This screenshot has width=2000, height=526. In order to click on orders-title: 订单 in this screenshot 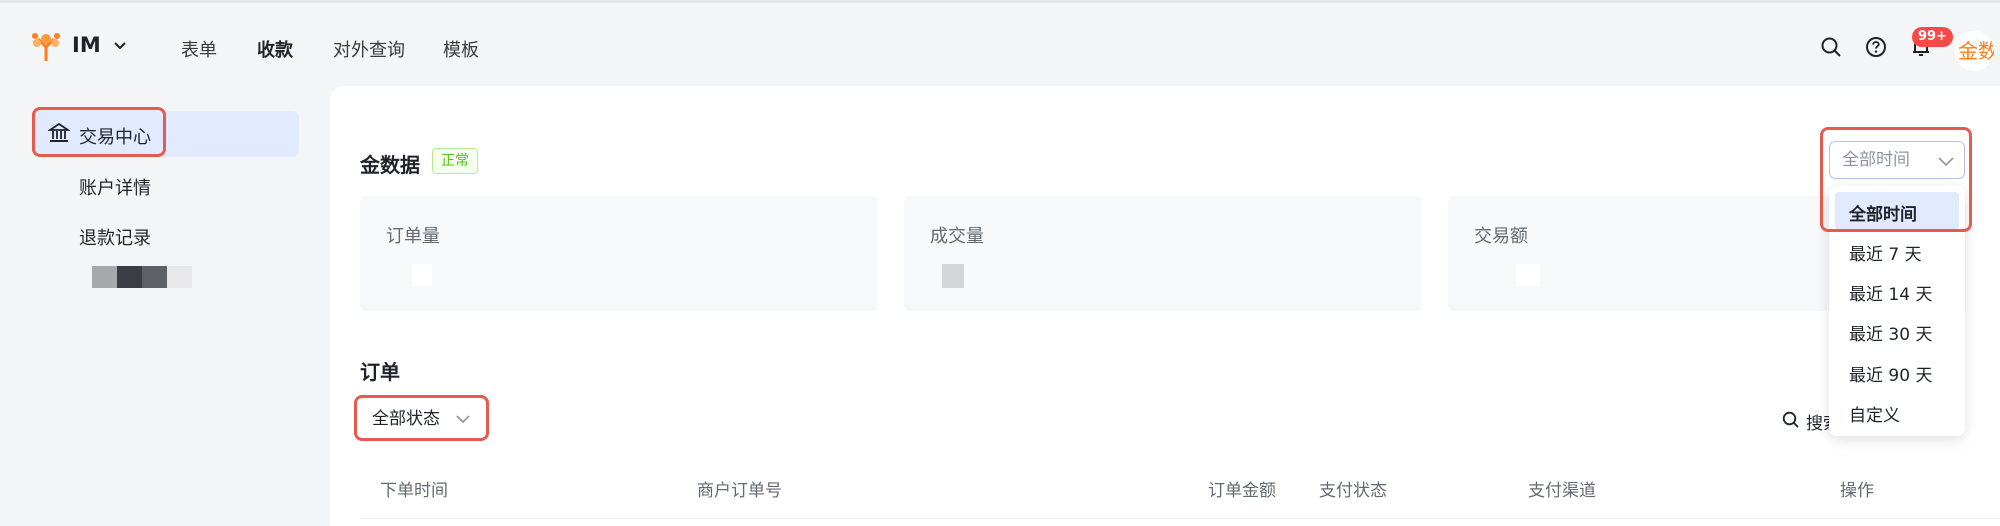, I will do `click(380, 372)`.